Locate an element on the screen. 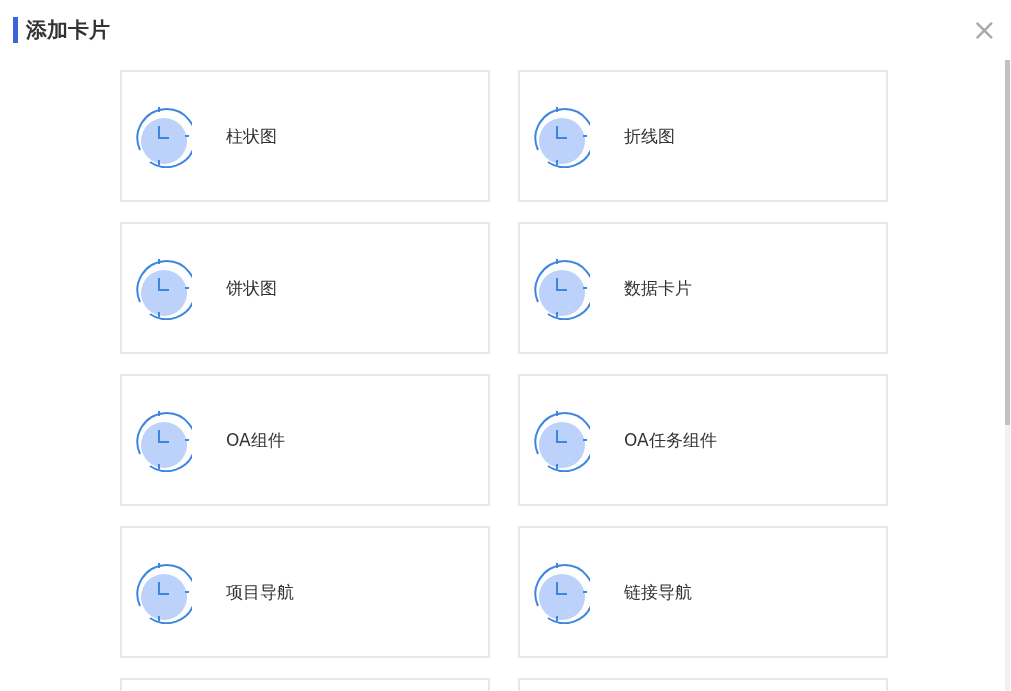 Image resolution: width=1011 pixels, height=691 pixels. card-option: OA组件 is located at coordinates (305, 440).